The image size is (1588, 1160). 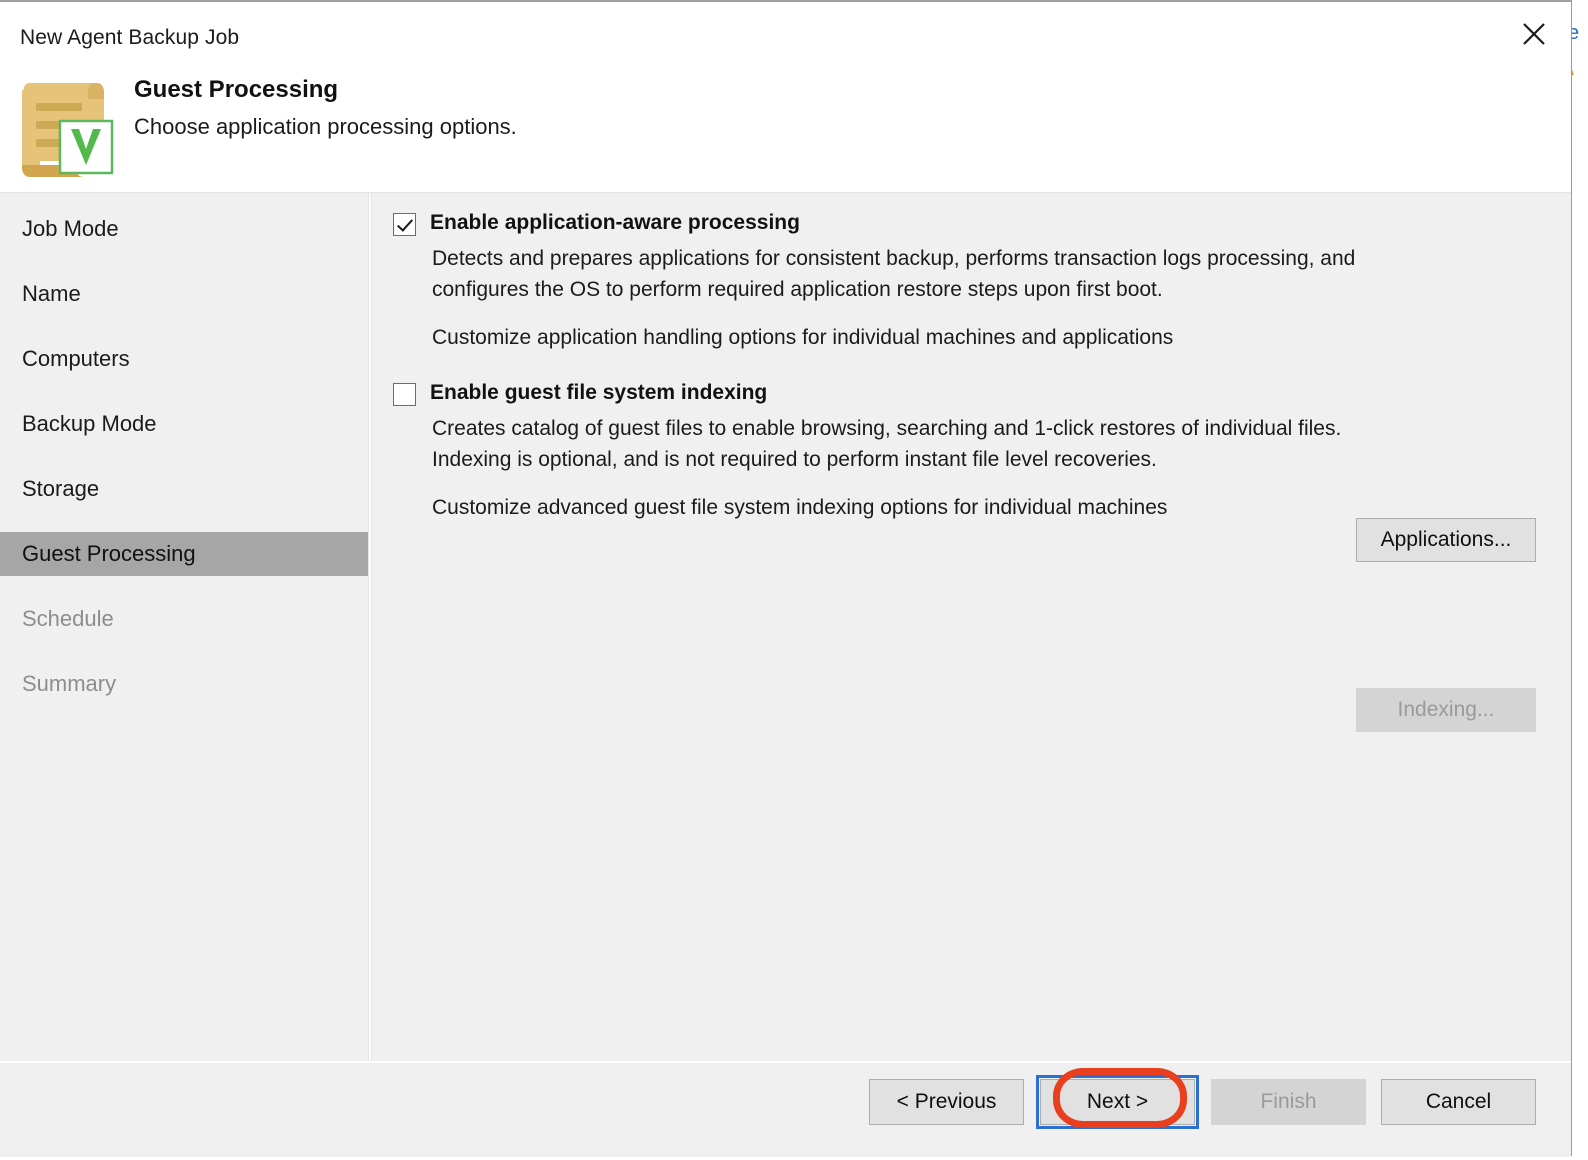 I want to click on sidebar-item-guest-processing: Guest Processing, so click(x=184, y=554).